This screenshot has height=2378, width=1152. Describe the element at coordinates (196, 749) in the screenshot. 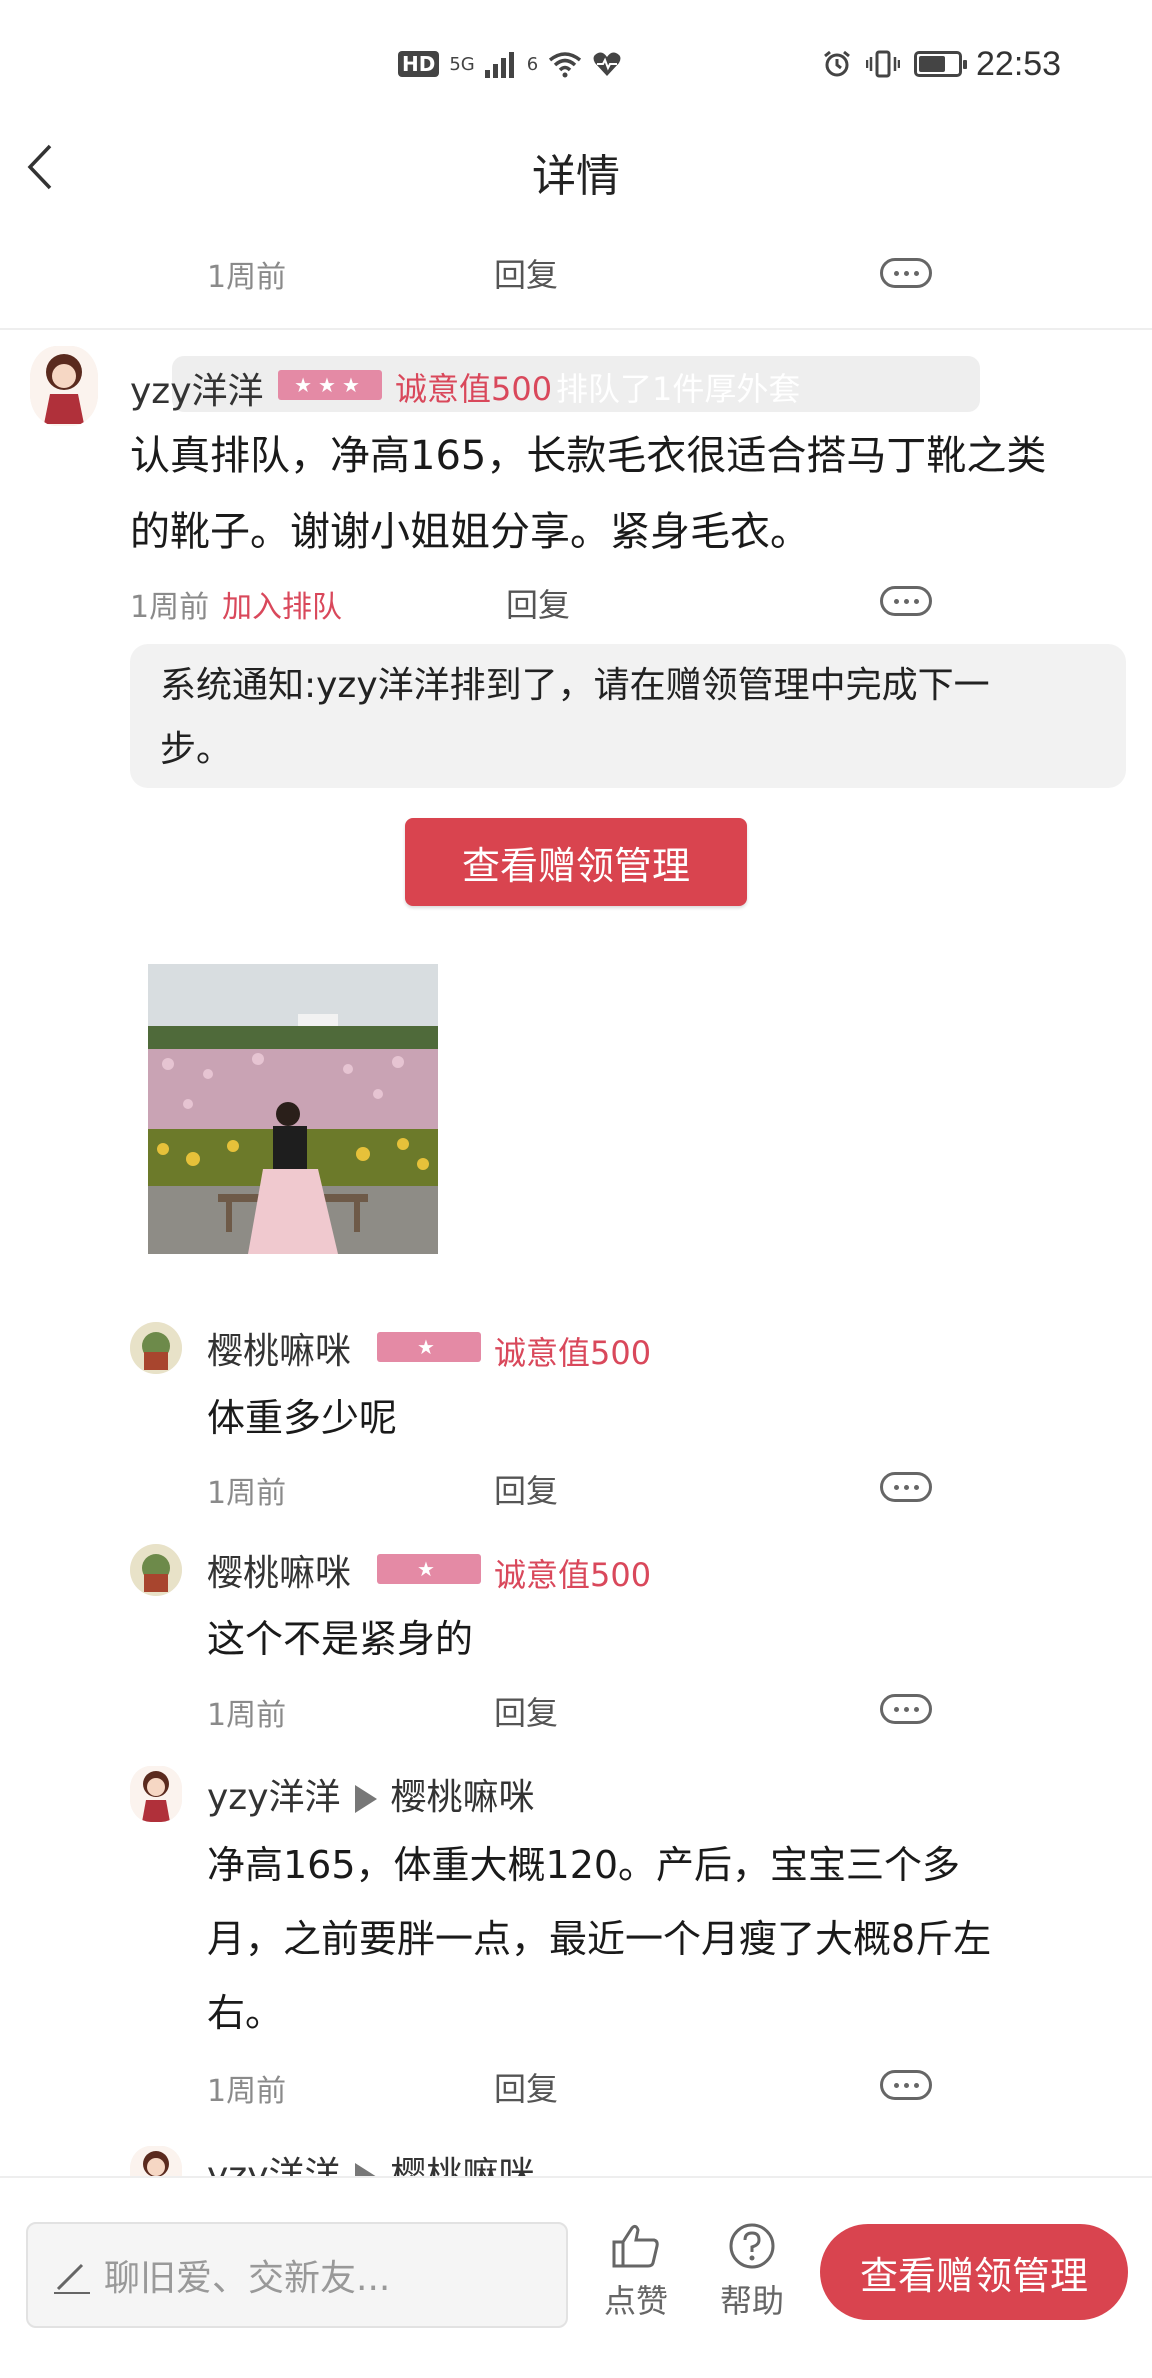

I see `system-notice-line-2: 步。` at that location.